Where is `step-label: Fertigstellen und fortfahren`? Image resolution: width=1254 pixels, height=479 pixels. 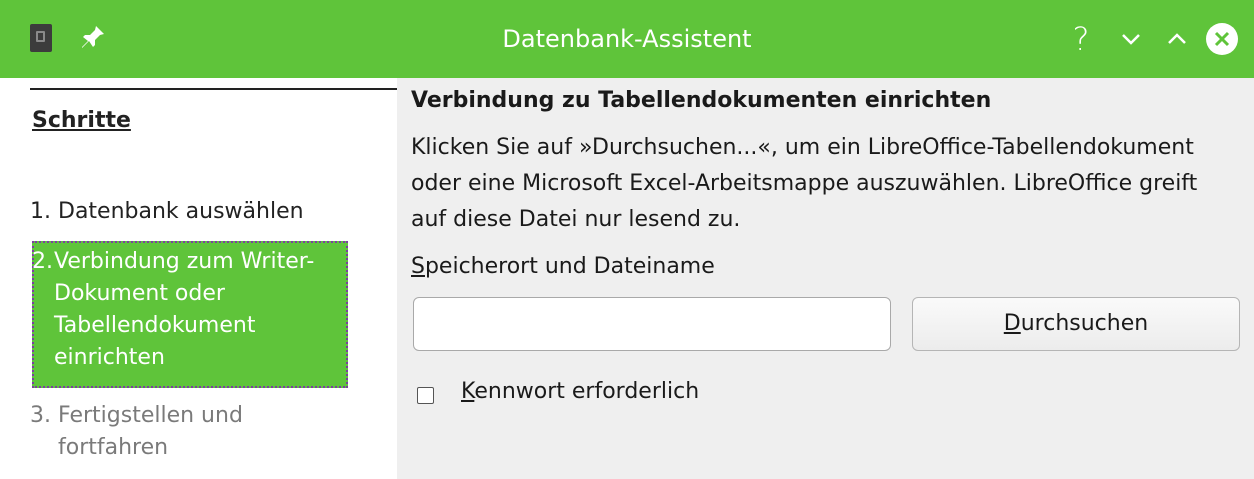
step-label: Fertigstellen und fortfahren is located at coordinates (150, 431).